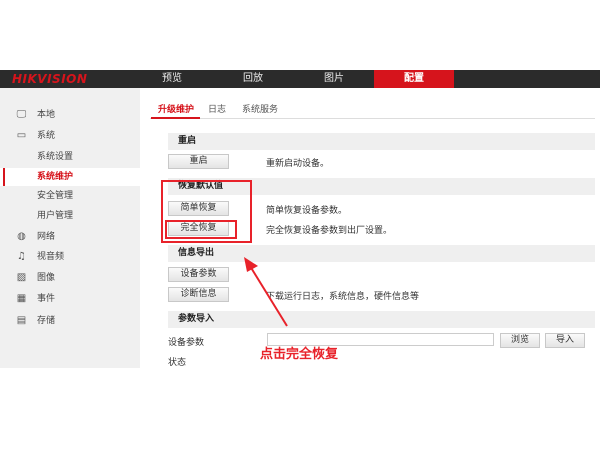 This screenshot has width=600, height=450. What do you see at coordinates (266, 292) in the screenshot?
I see `annotation-arrow` at bounding box center [266, 292].